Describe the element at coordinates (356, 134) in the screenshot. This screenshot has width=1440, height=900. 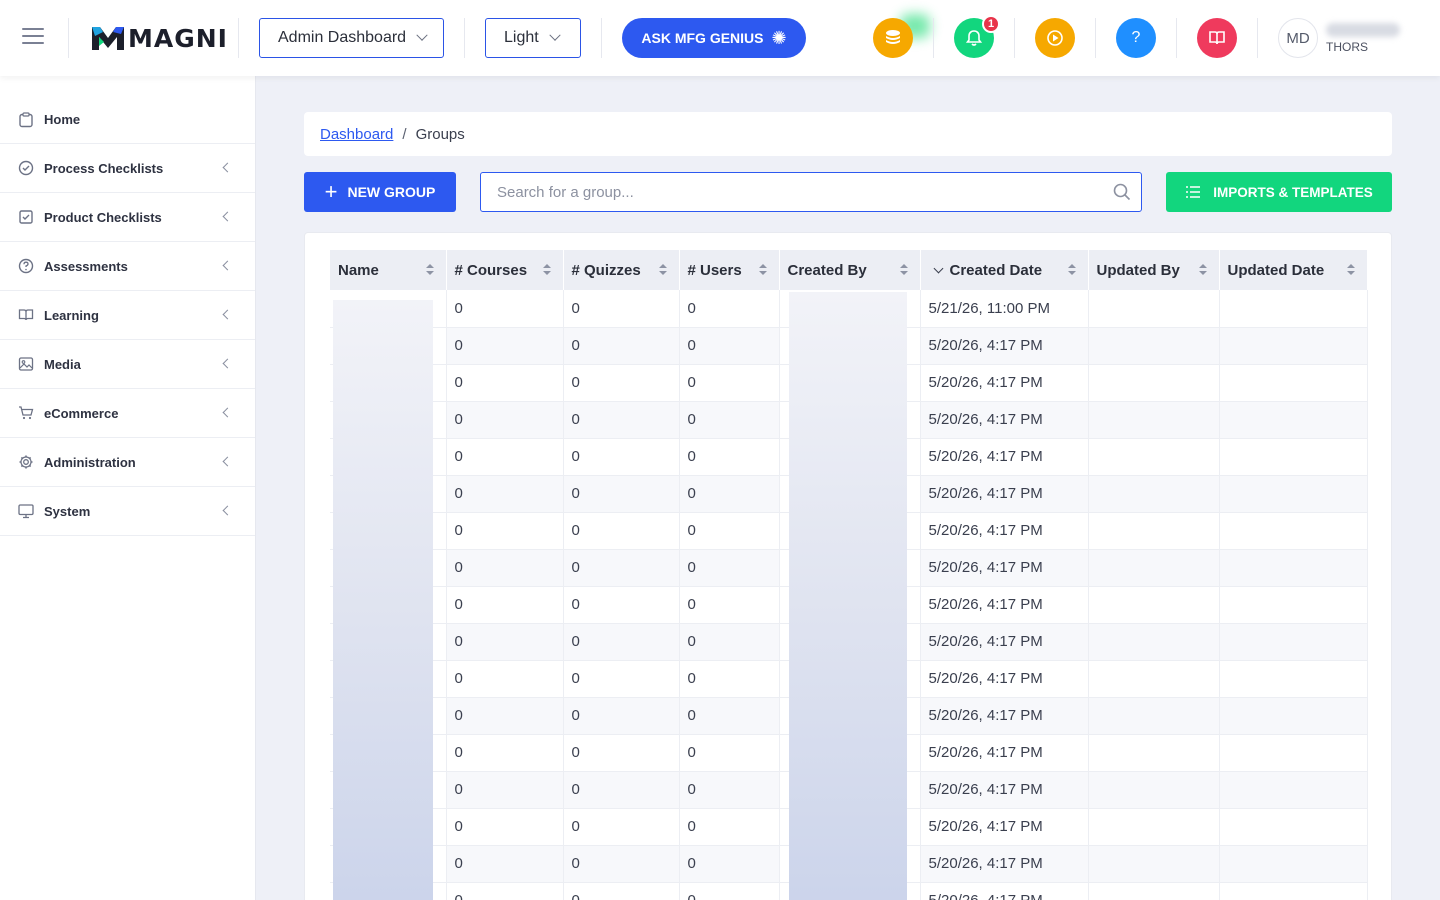
I see `breadcrumb-dashboard-link: Dashboard` at that location.